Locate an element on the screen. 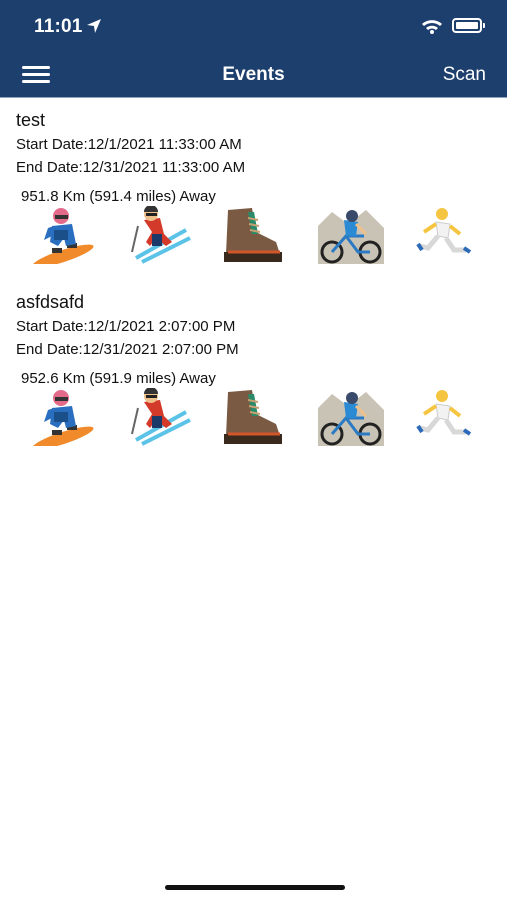  scan-button: Scan is located at coordinates (464, 75).